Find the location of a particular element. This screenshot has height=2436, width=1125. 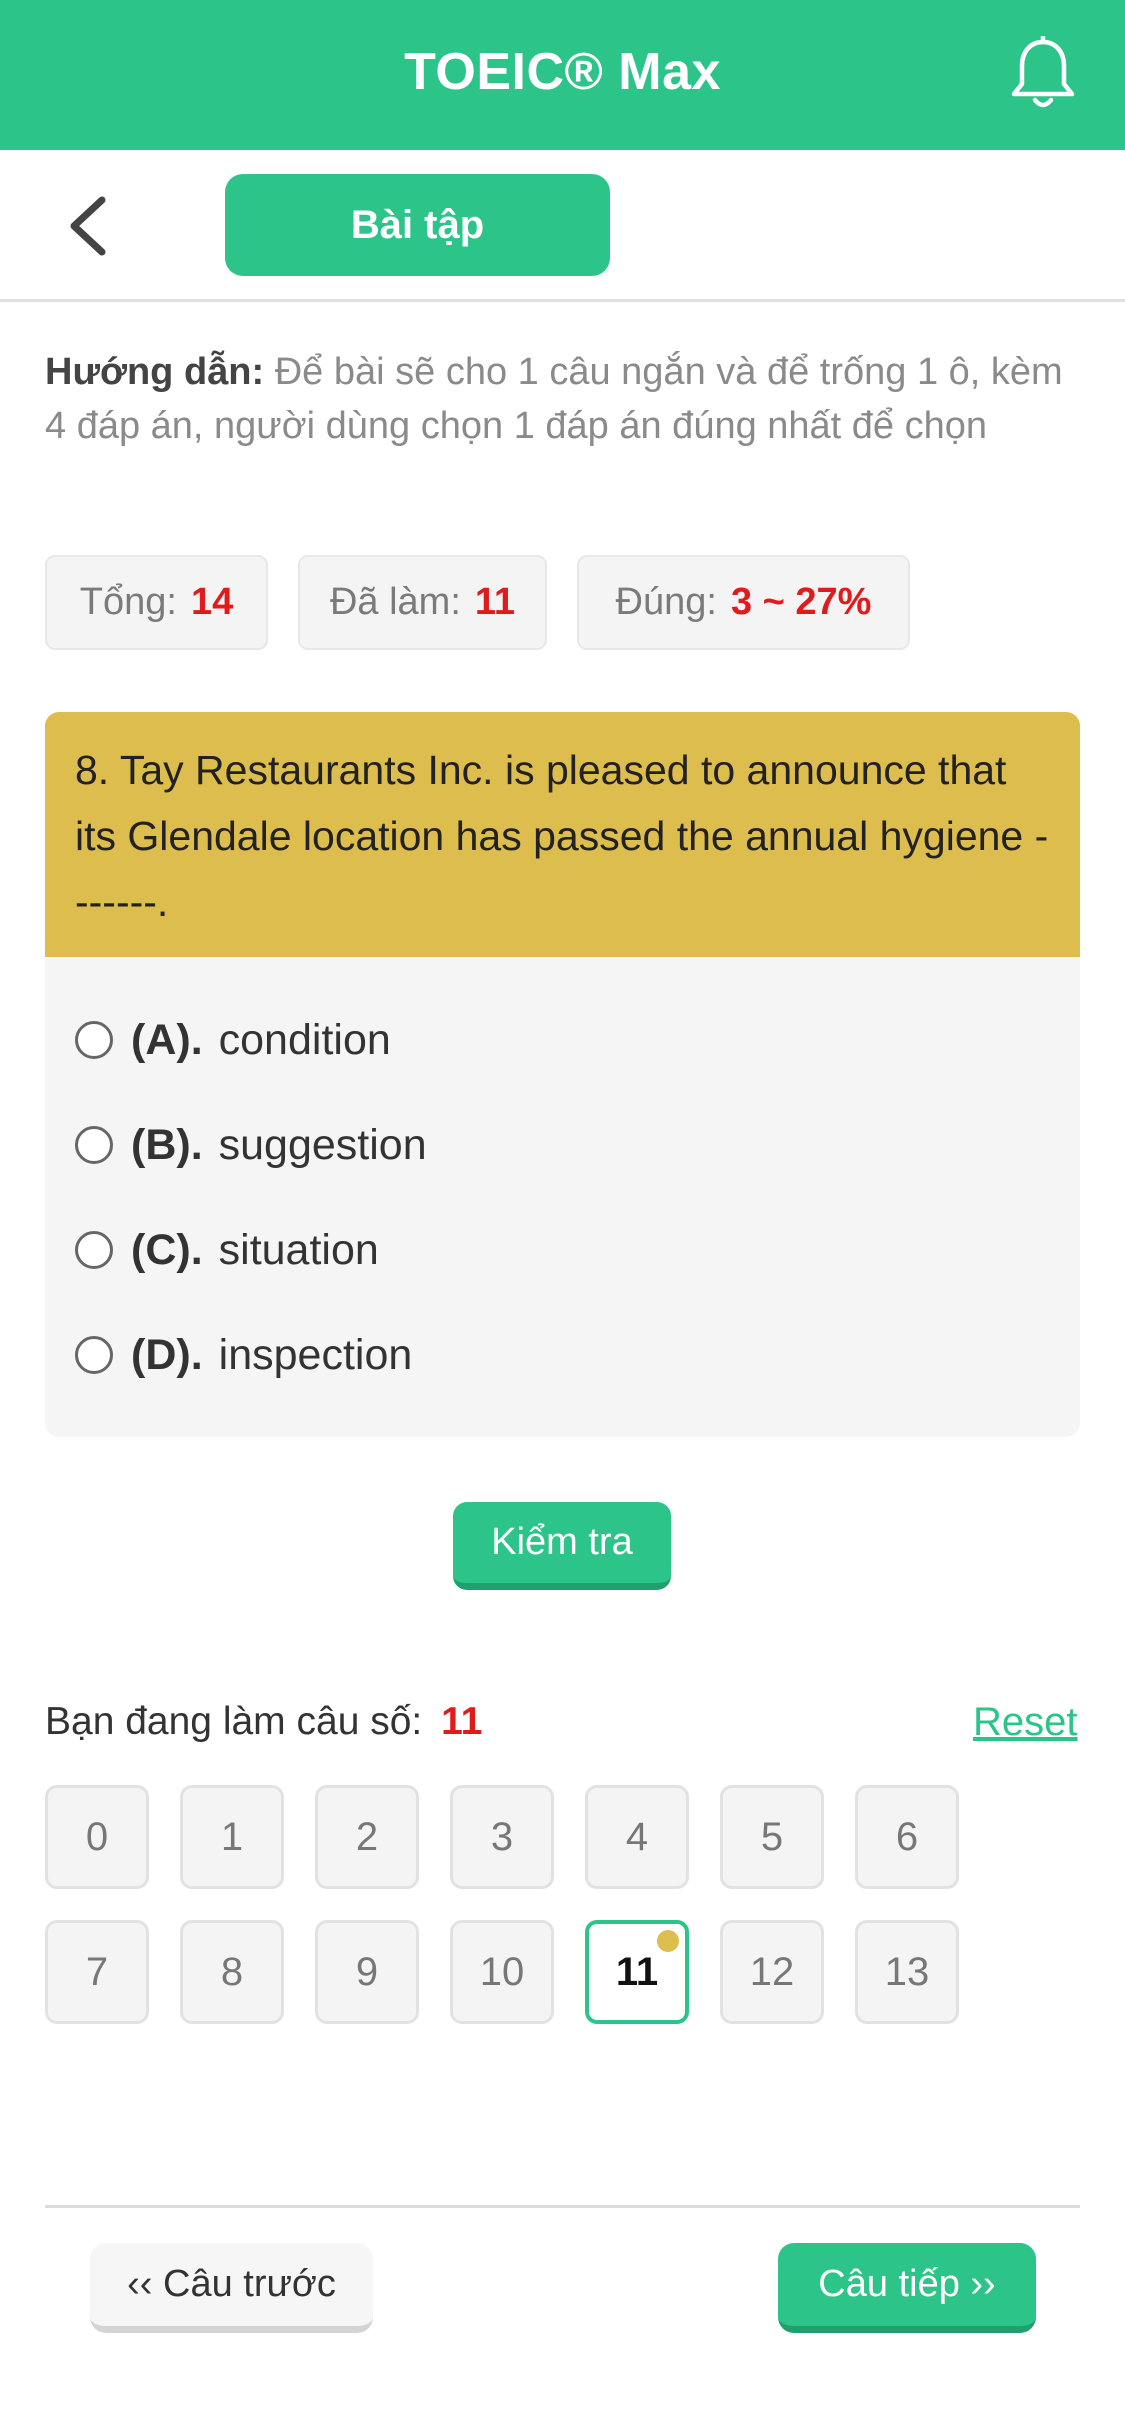

question-number-11-active: 11 is located at coordinates (637, 1972).